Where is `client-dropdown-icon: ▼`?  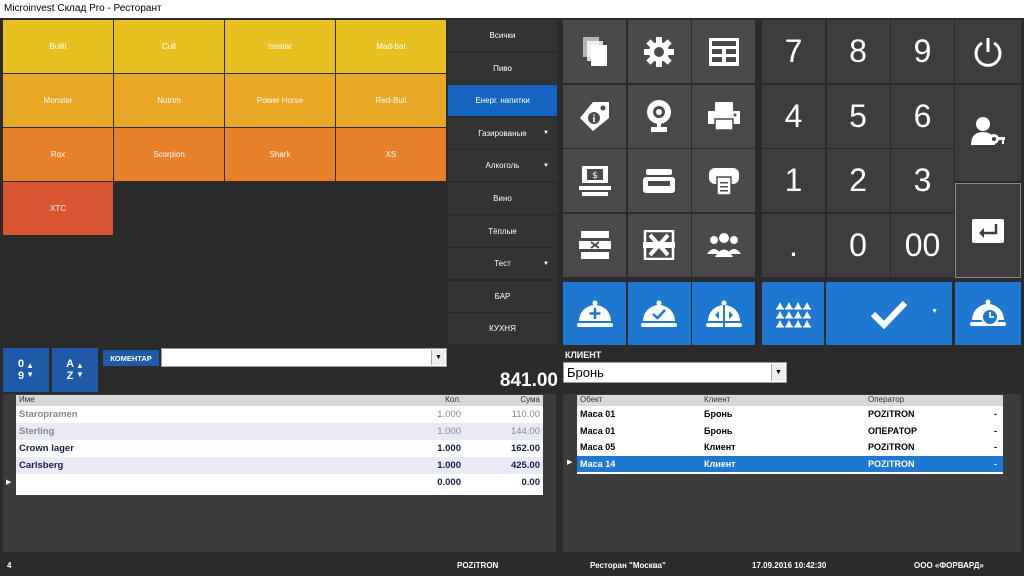 client-dropdown-icon: ▼ is located at coordinates (778, 372).